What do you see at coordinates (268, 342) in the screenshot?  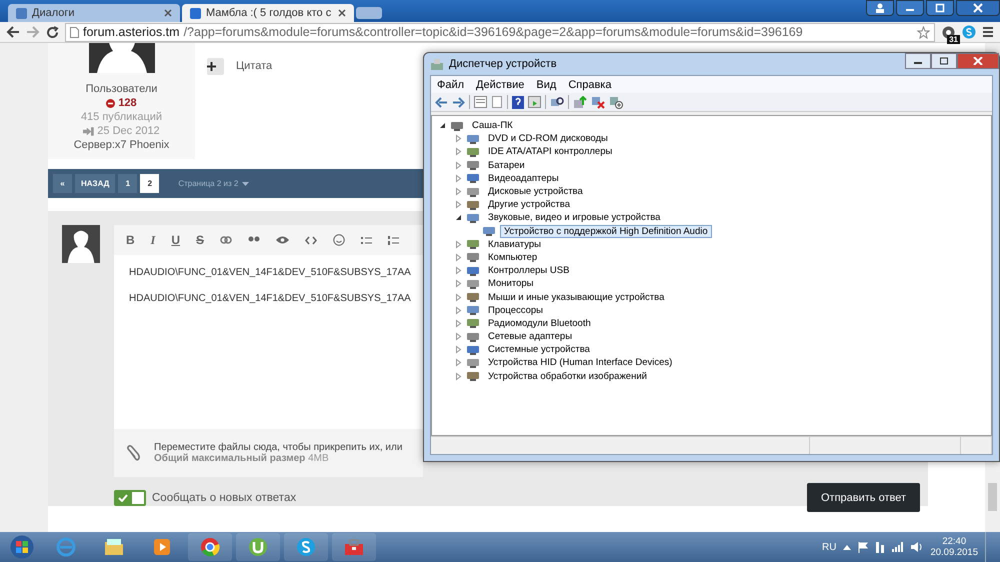 I see `reply-editor: HDAUDIO\FUNC_01&VEN_14F1&DEV_510F&SUBSYS_17AA HDAUDIO\FUNC_01&VEN_14F1&DEV_510F&SUBSYS_17AA` at bounding box center [268, 342].